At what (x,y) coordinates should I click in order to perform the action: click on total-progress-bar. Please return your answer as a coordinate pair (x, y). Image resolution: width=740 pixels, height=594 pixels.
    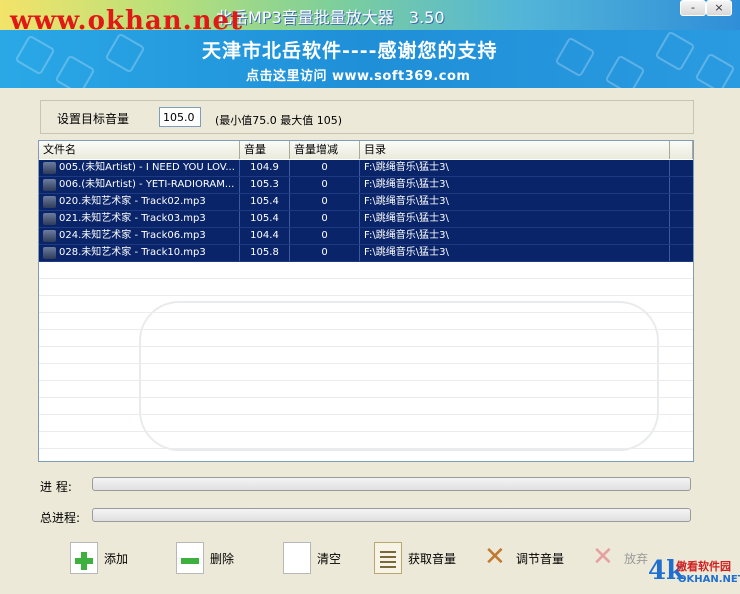
    Looking at the image, I should click on (391, 515).